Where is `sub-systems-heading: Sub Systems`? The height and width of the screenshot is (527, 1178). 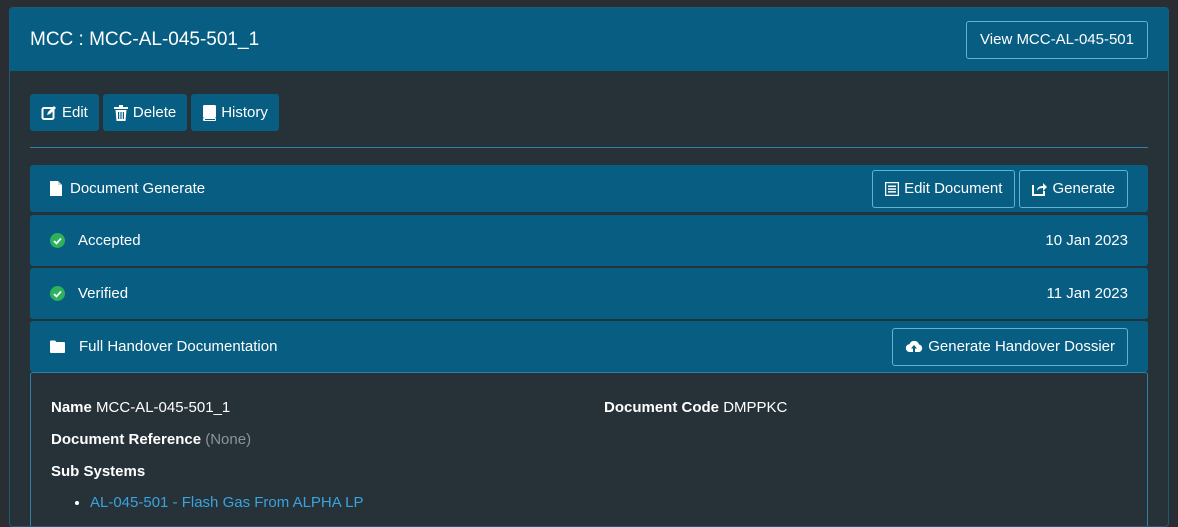
sub-systems-heading: Sub Systems is located at coordinates (98, 471).